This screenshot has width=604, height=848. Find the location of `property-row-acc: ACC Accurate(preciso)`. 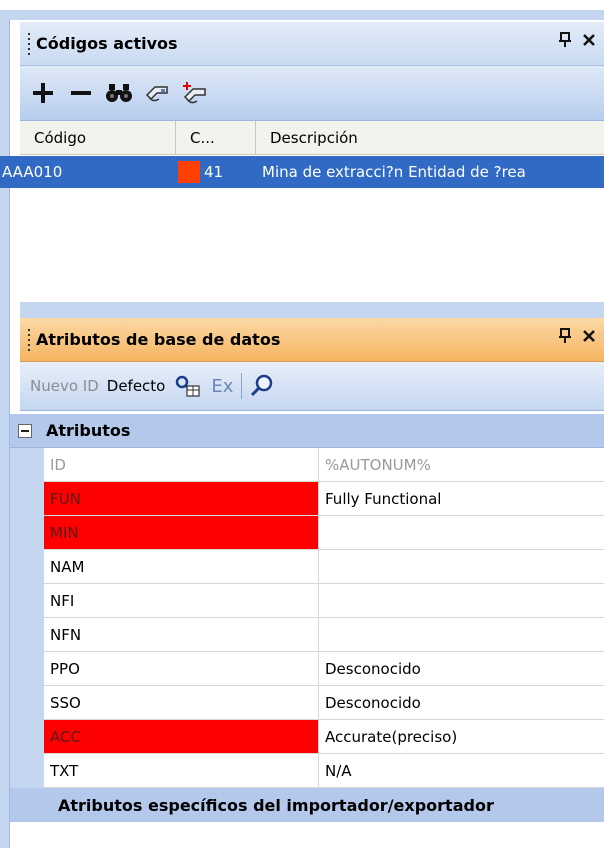

property-row-acc: ACC Accurate(preciso) is located at coordinates (307, 737).